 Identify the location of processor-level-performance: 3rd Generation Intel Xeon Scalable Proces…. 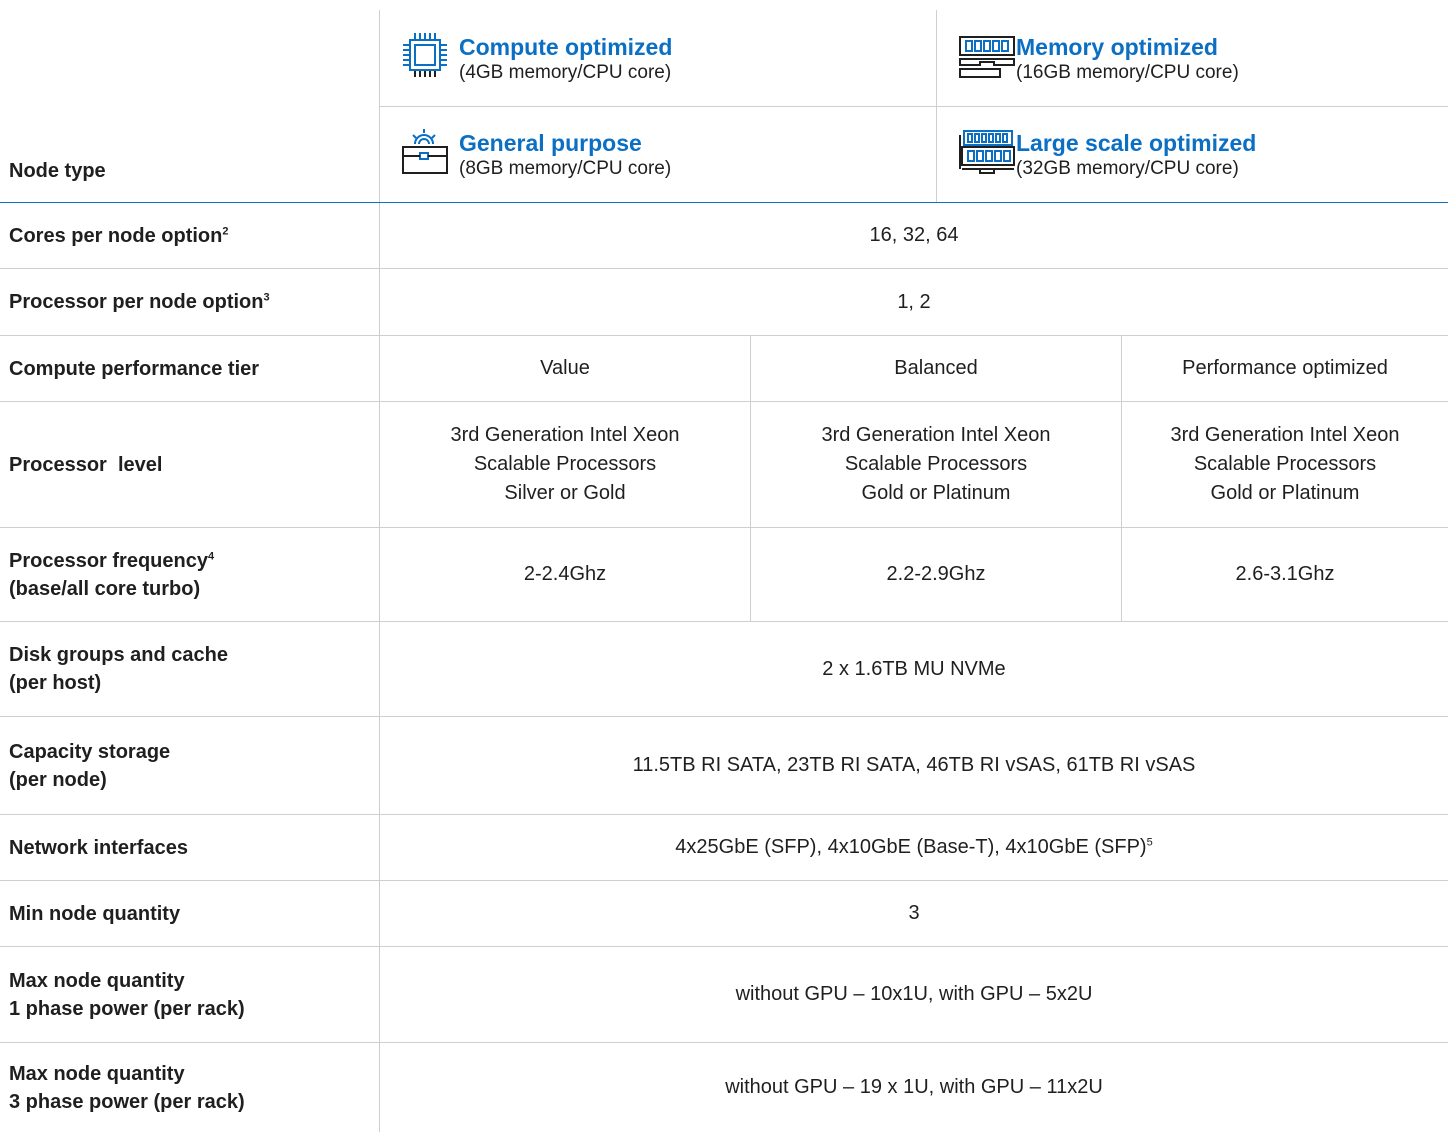
(1285, 464).